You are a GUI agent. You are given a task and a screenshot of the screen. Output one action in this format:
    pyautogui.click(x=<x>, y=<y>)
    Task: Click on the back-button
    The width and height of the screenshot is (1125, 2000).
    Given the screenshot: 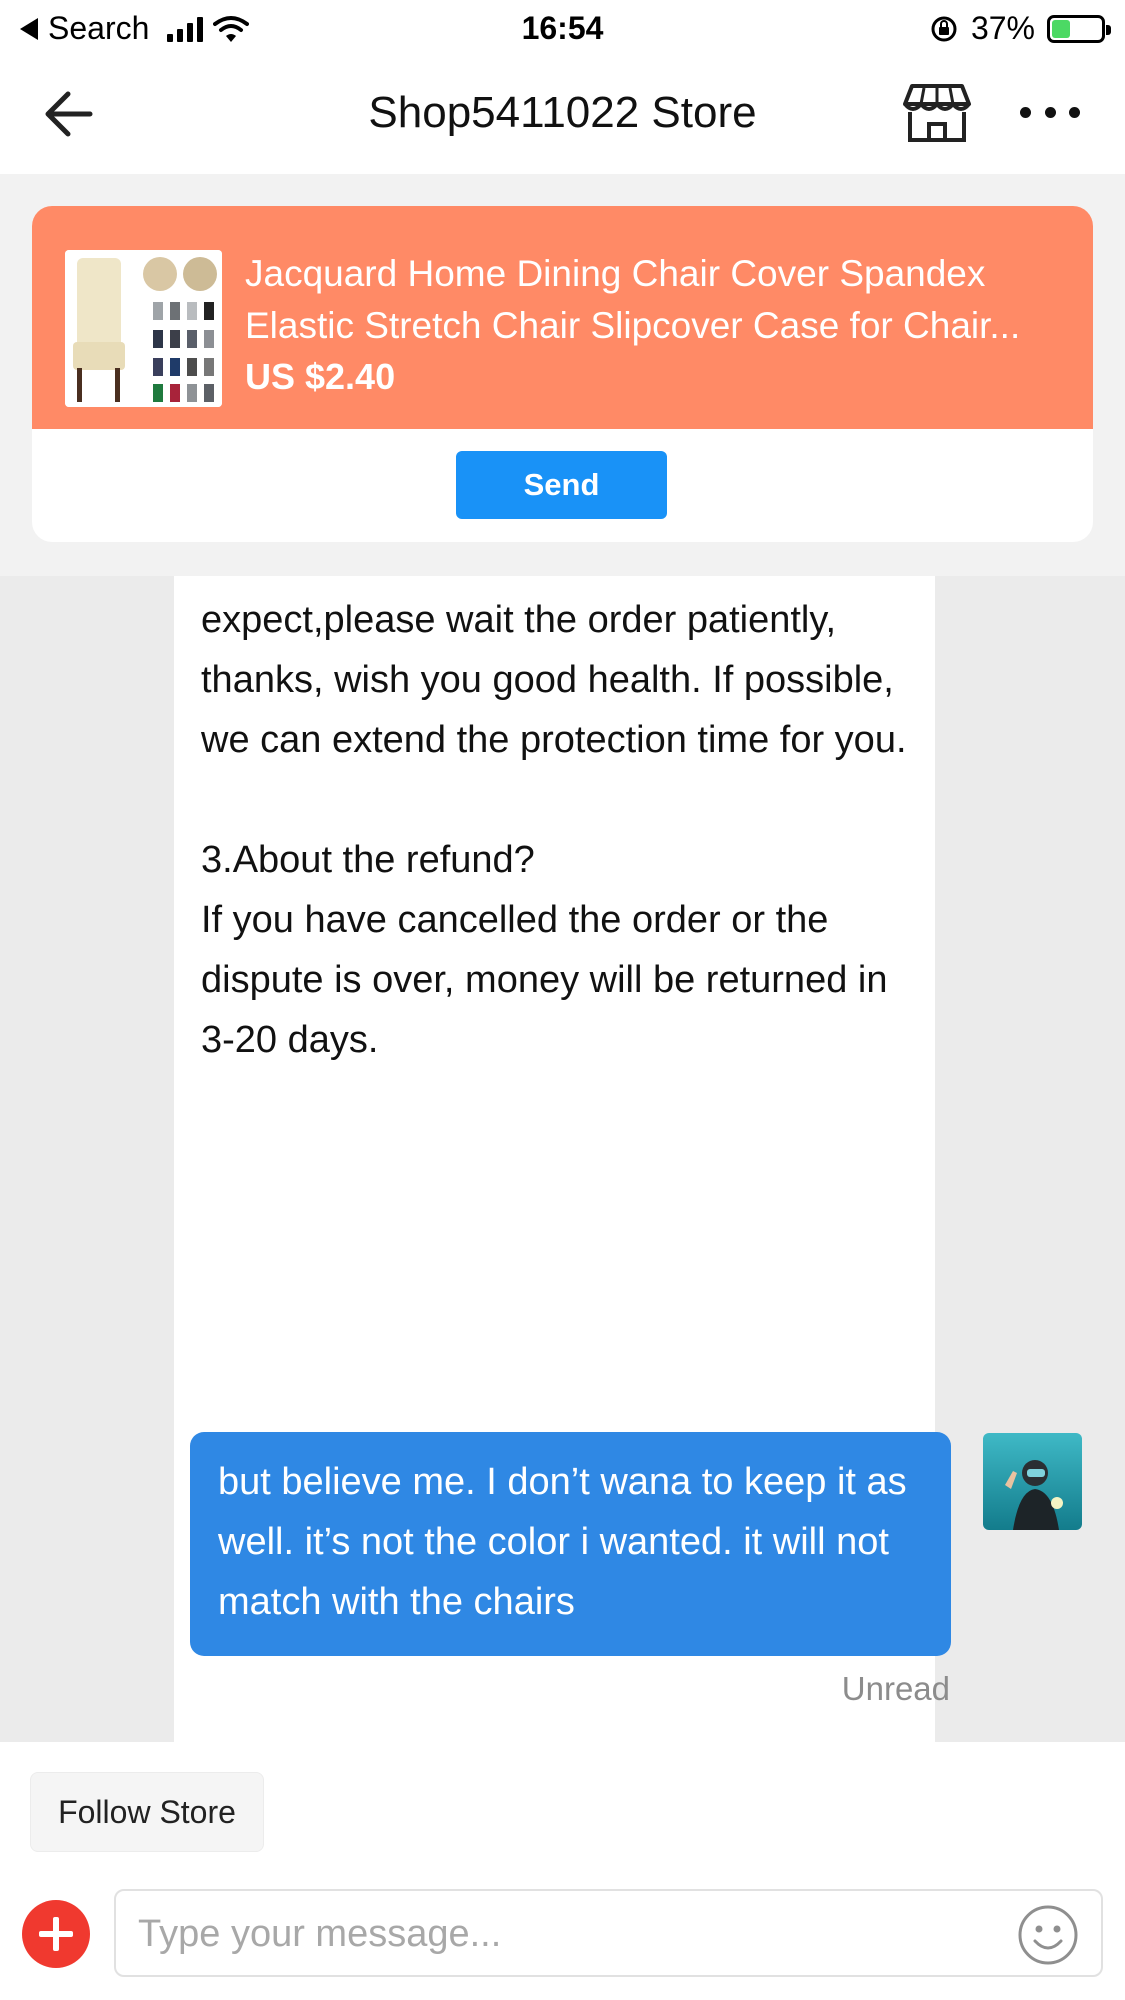 What is the action you would take?
    pyautogui.click(x=72, y=114)
    